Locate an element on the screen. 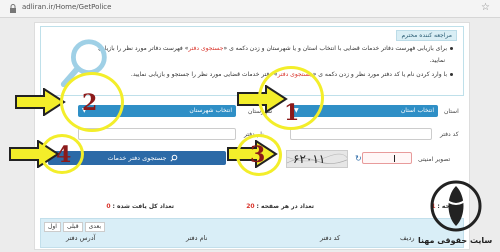  col-address: آدرس دفتر is located at coordinates (81, 238).